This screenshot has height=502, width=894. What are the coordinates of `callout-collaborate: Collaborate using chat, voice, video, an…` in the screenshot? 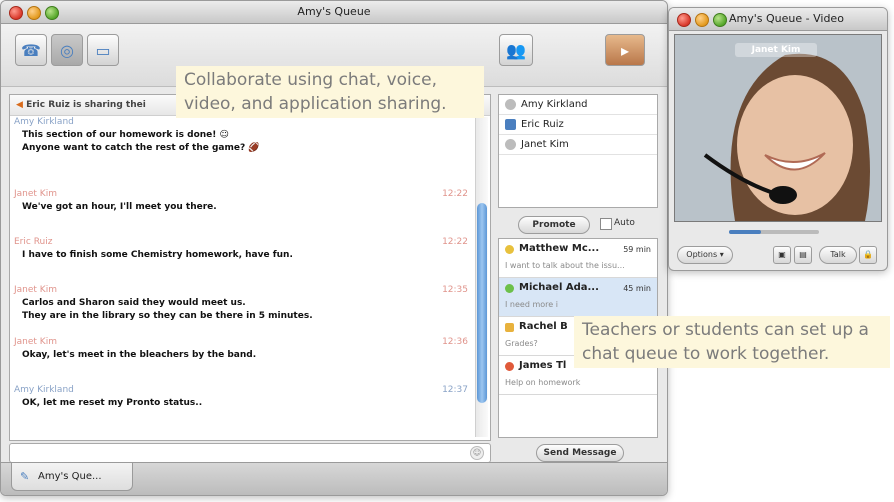 It's located at (330, 92).